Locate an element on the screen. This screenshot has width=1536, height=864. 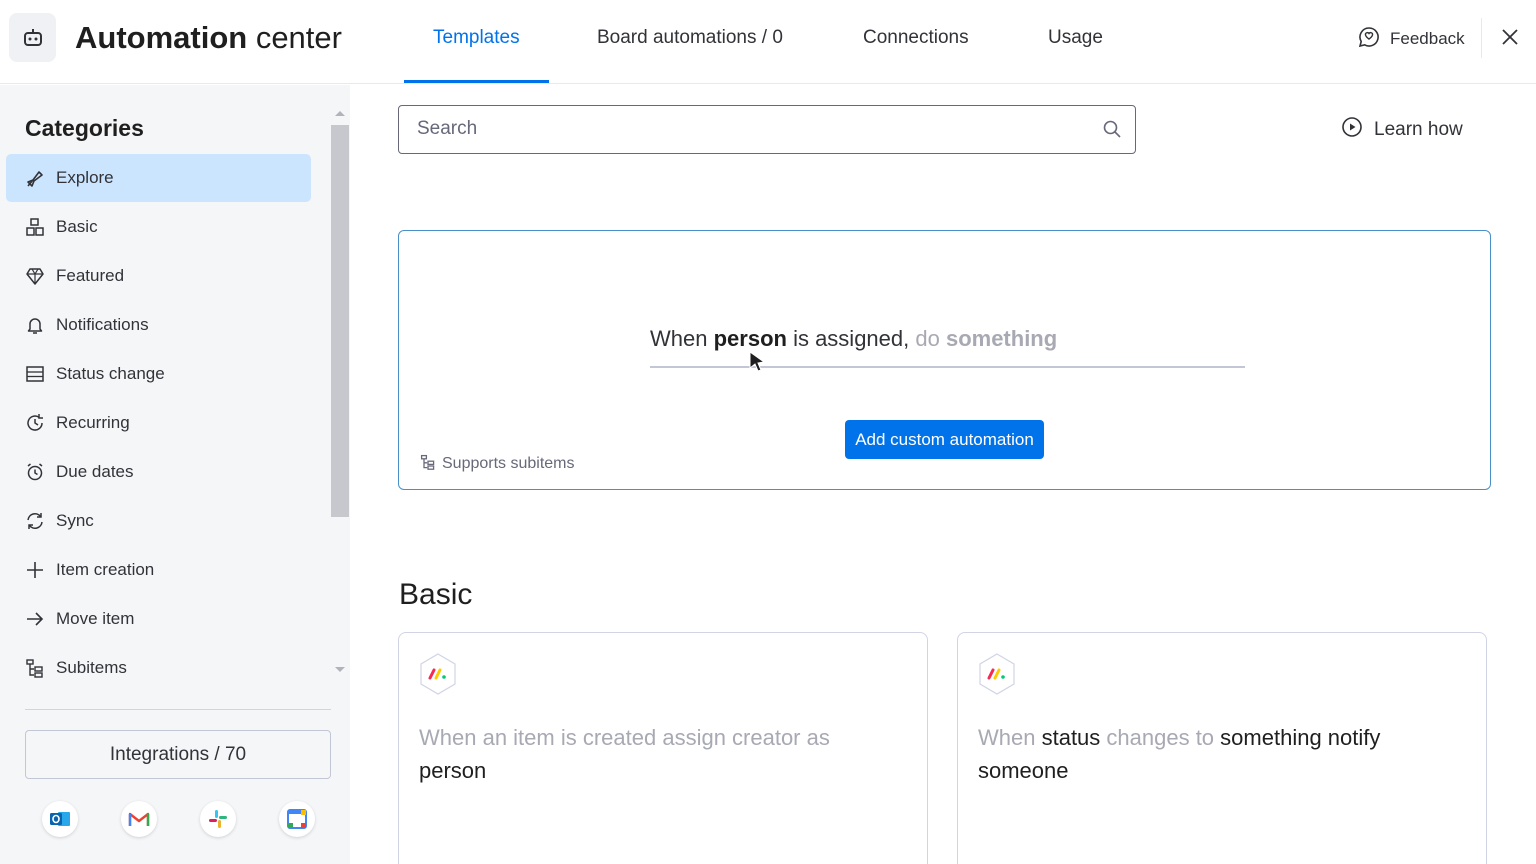
scroll-down-arrow is located at coordinates (340, 669).